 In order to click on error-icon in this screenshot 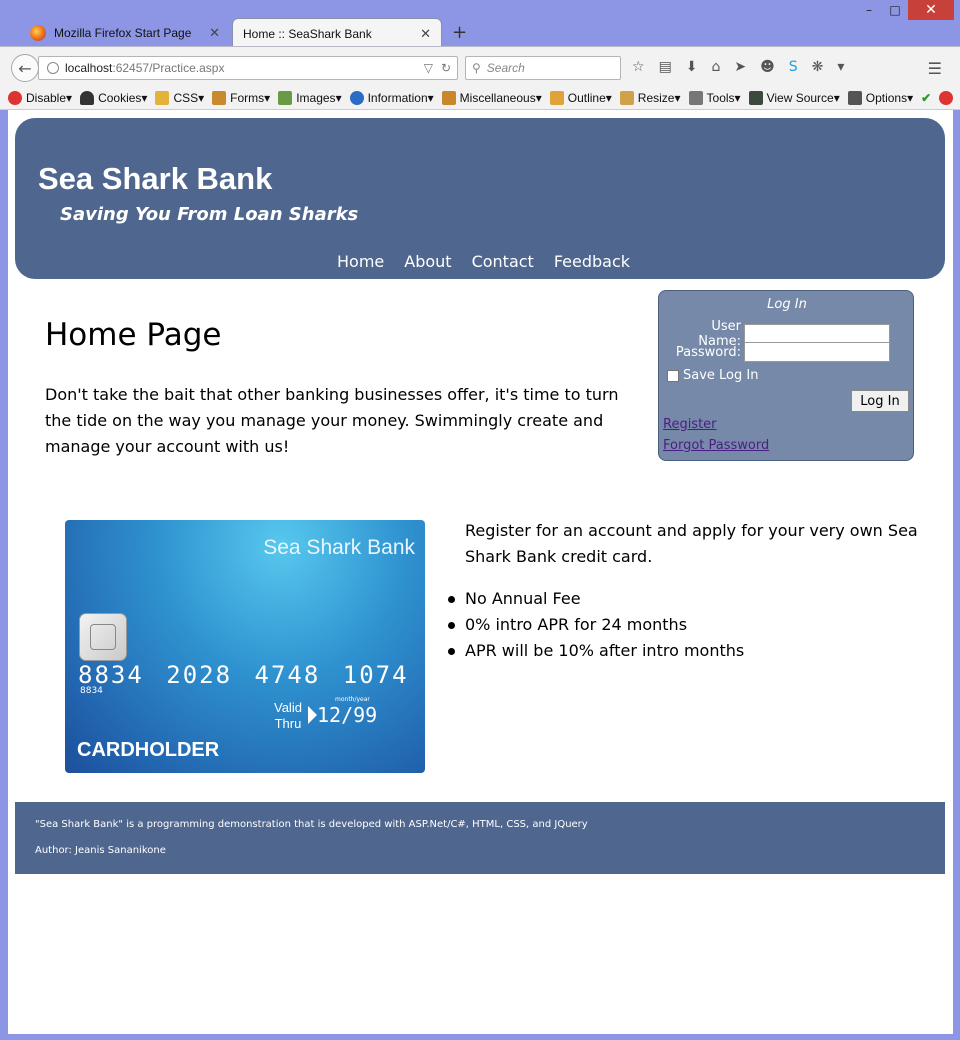, I will do `click(948, 97)`.